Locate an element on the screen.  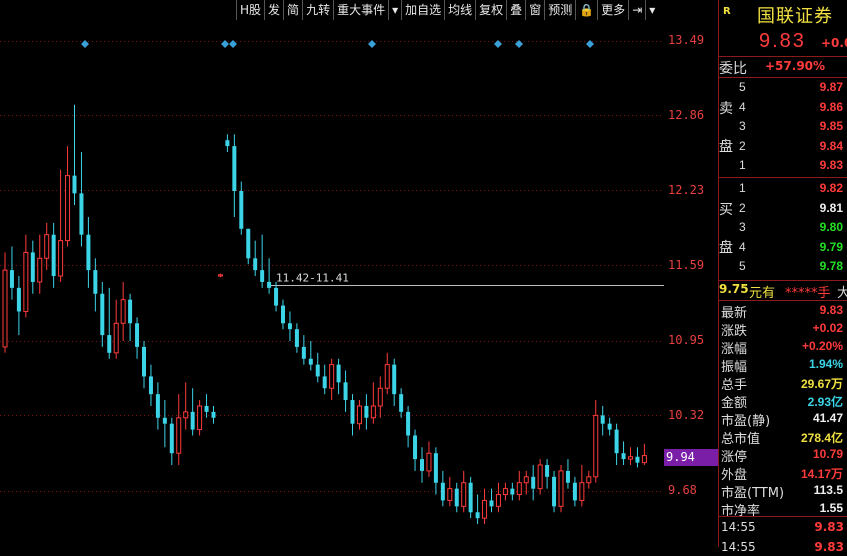
h-share-button: H股 is located at coordinates (250, 10).